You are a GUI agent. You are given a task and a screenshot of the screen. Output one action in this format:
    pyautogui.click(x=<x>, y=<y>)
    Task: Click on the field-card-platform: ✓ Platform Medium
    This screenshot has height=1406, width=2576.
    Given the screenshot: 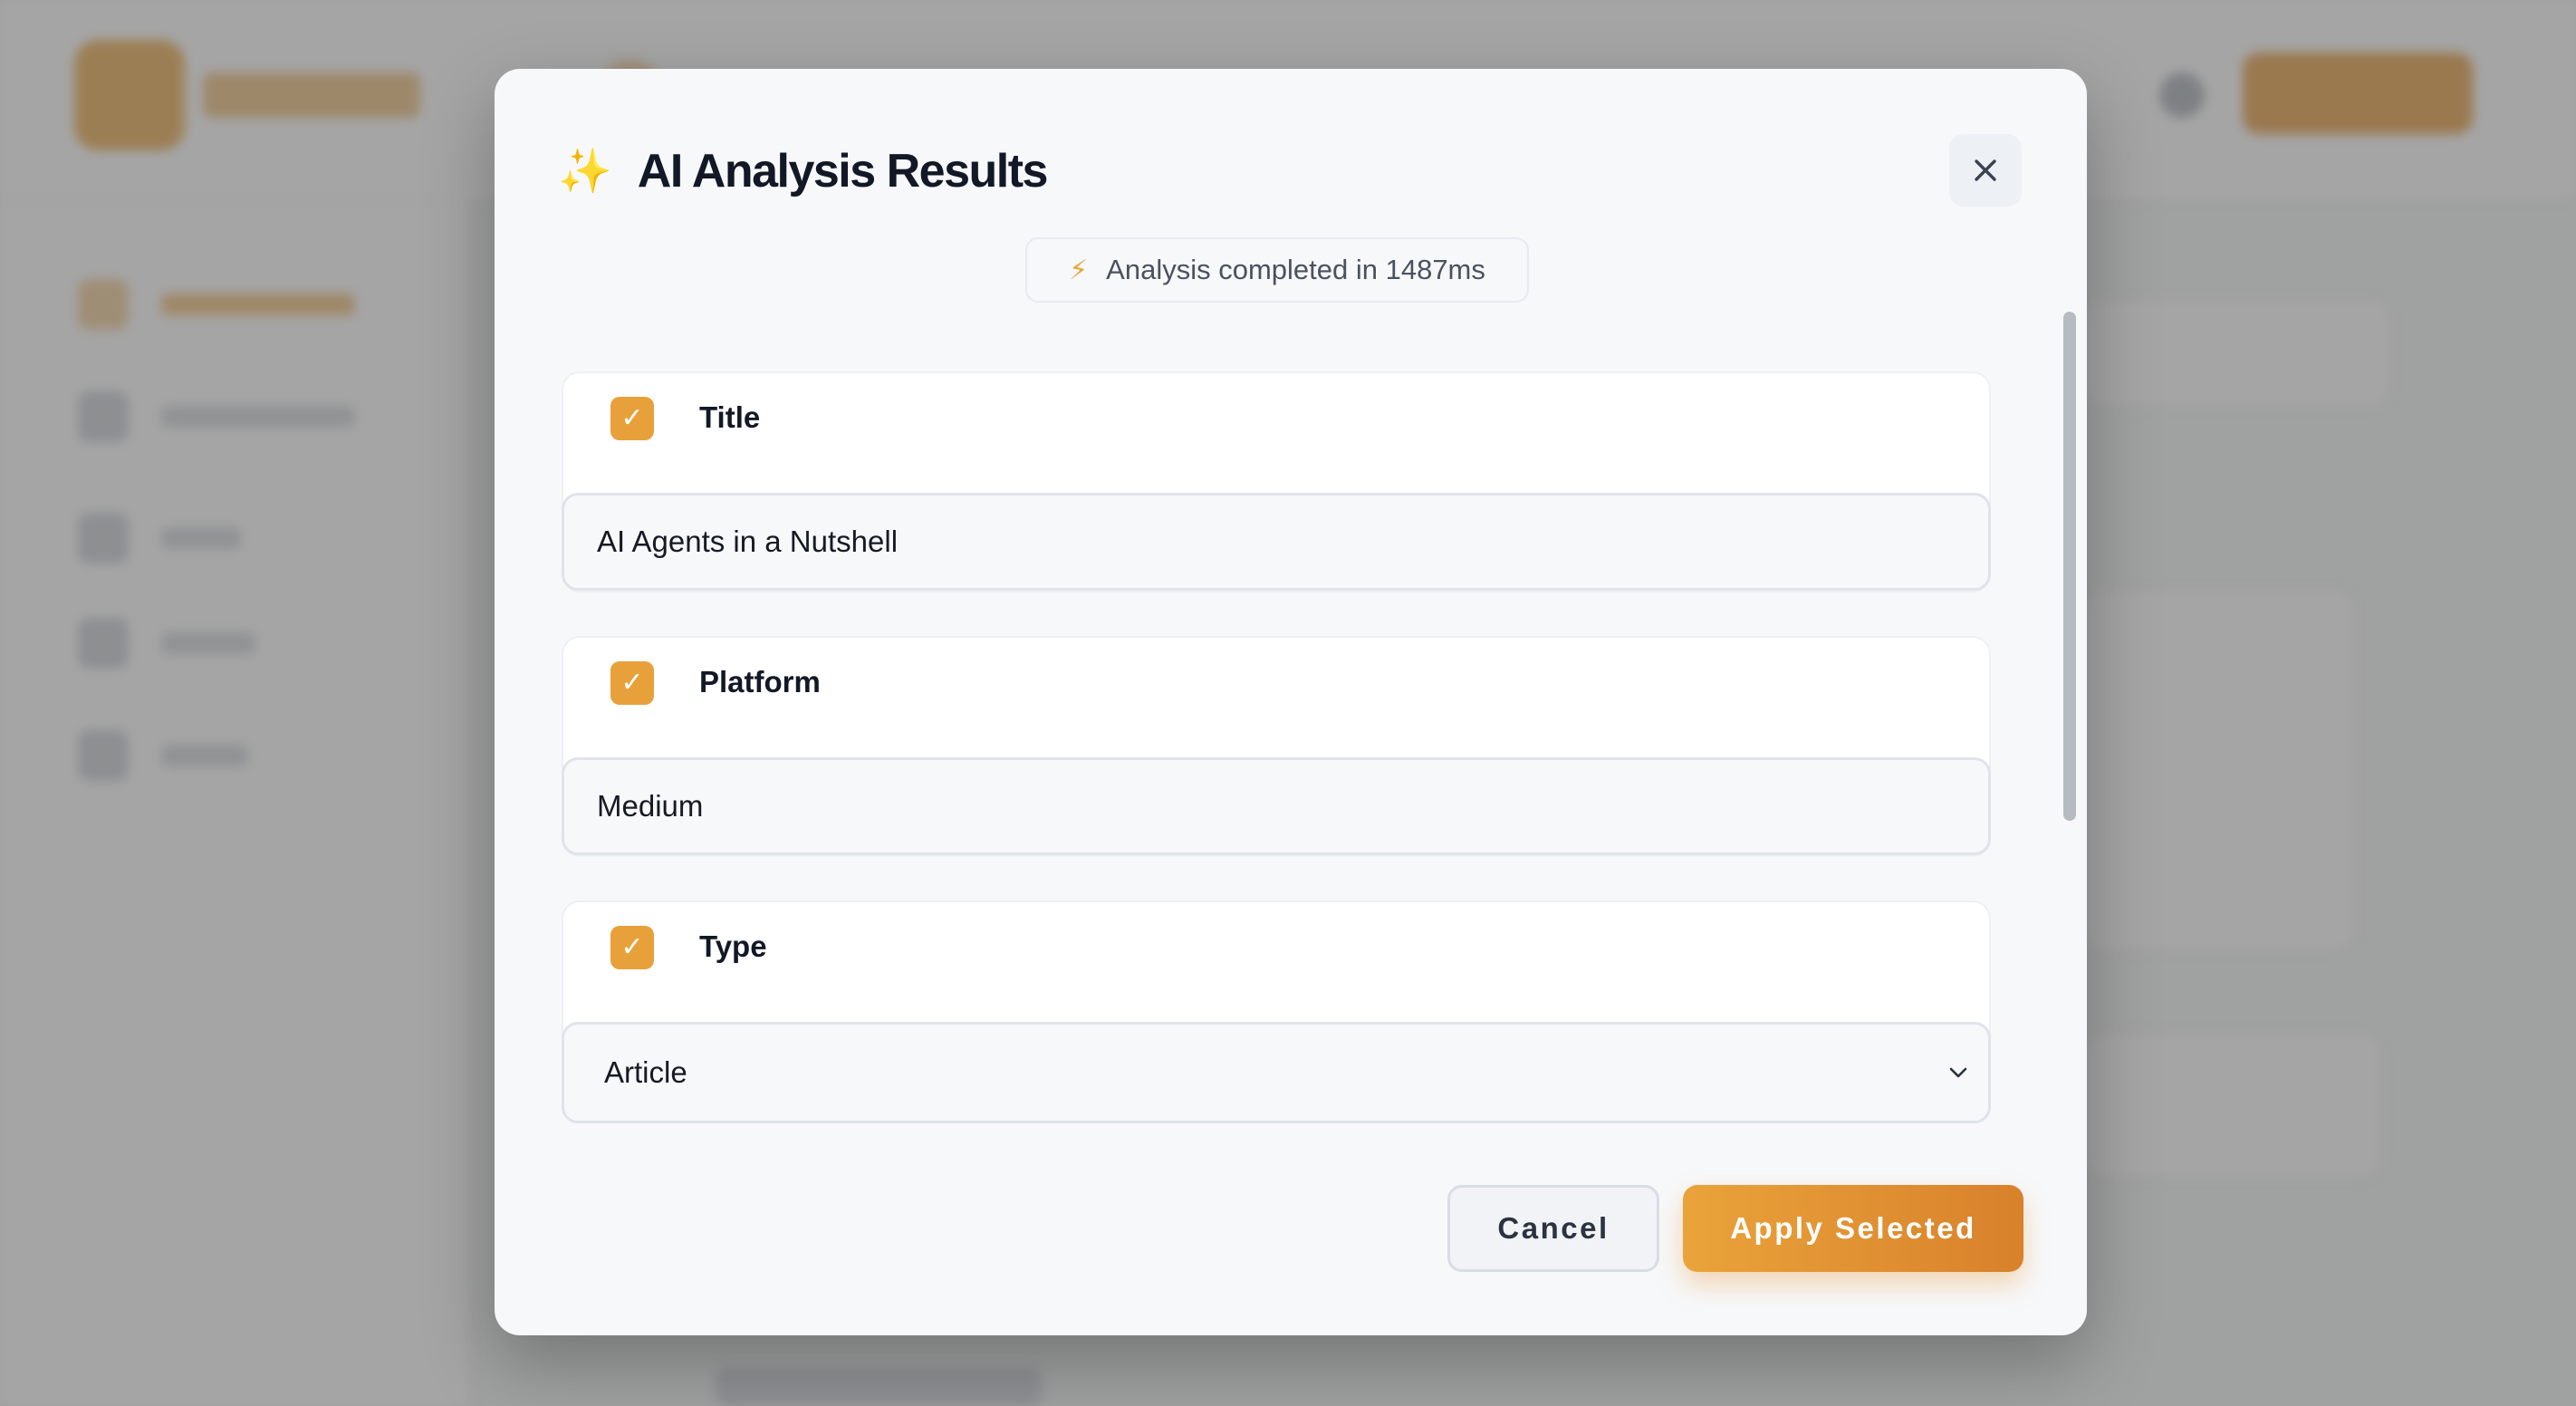 What is the action you would take?
    pyautogui.click(x=1276, y=746)
    